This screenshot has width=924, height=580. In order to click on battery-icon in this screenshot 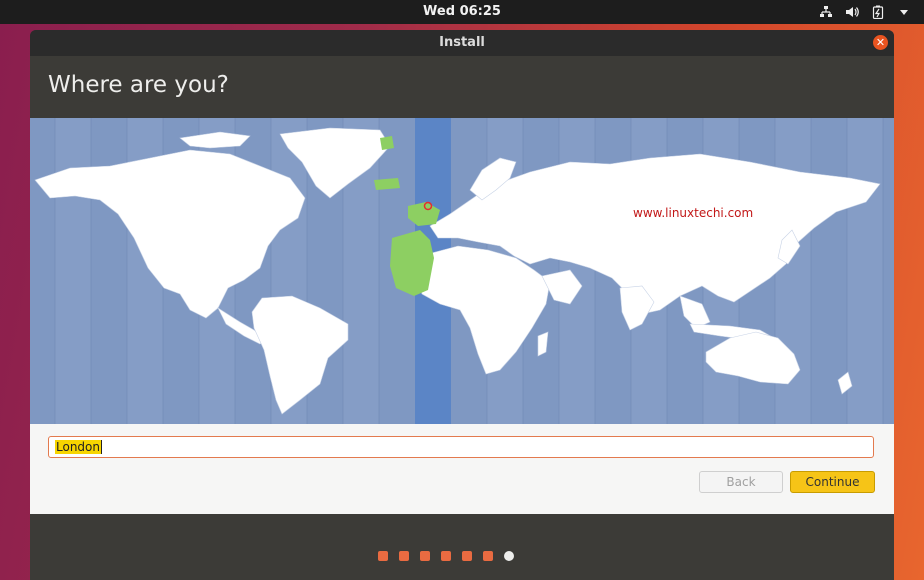, I will do `click(878, 12)`.